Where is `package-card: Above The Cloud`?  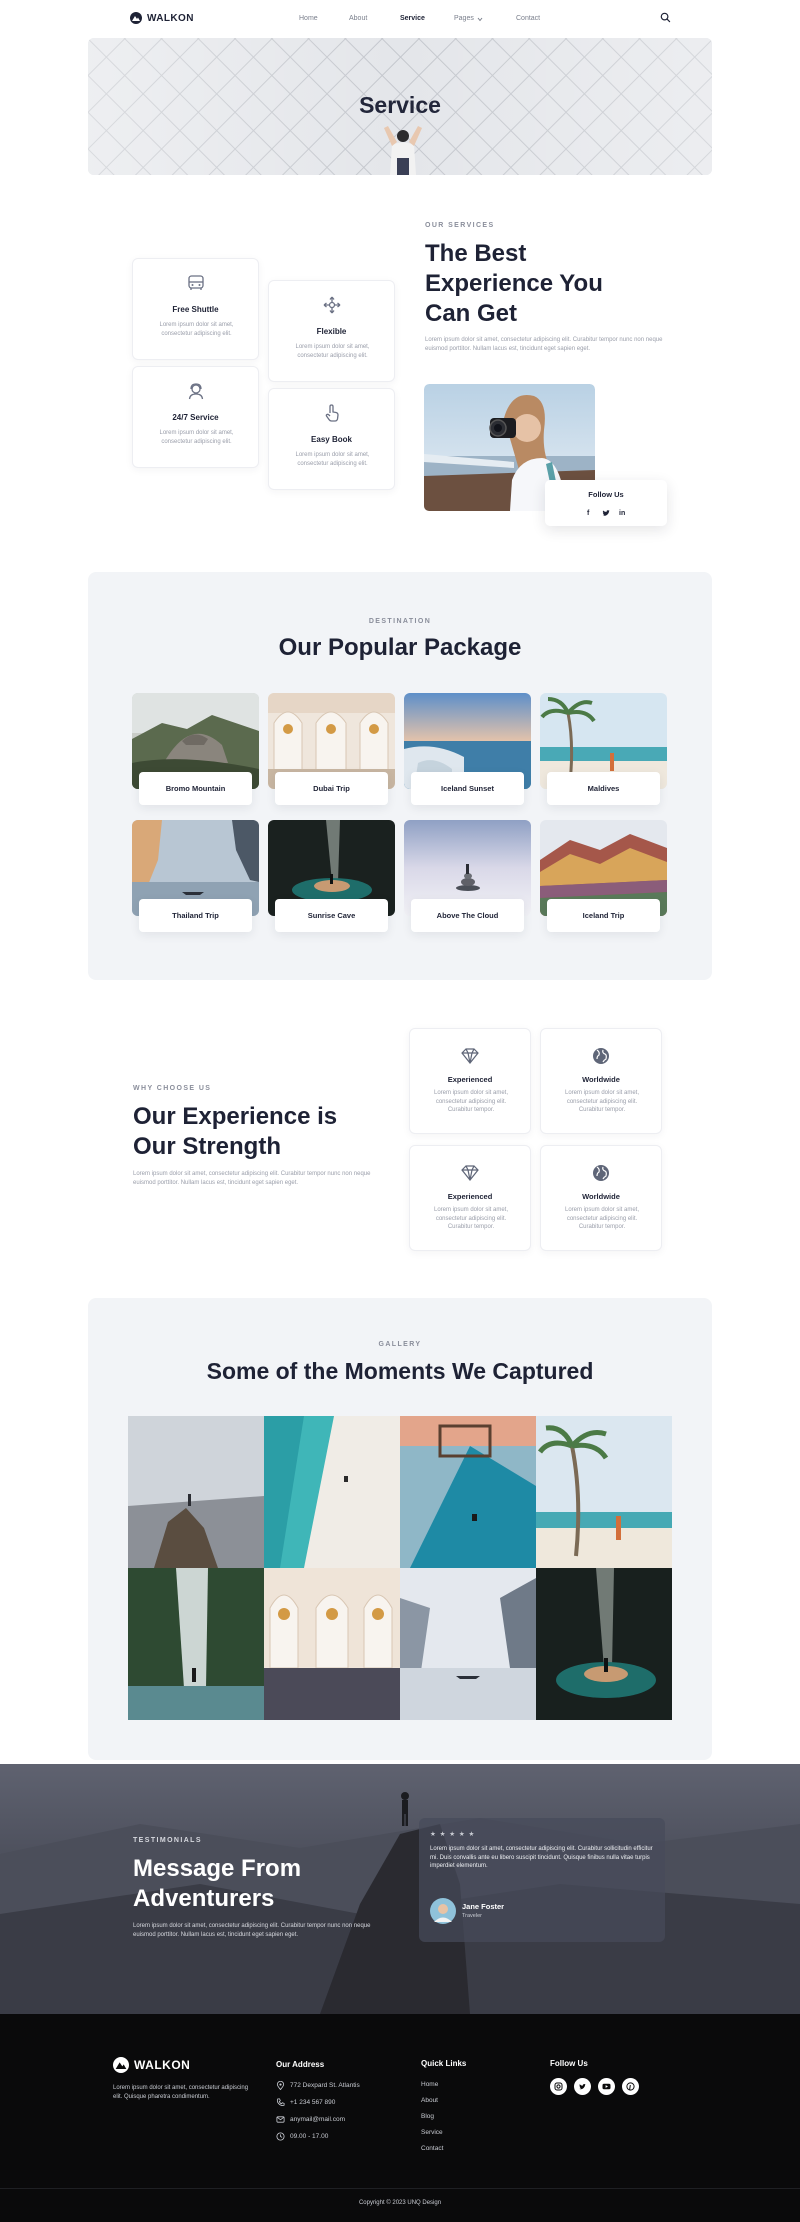
package-card: Above The Cloud is located at coordinates (467, 876).